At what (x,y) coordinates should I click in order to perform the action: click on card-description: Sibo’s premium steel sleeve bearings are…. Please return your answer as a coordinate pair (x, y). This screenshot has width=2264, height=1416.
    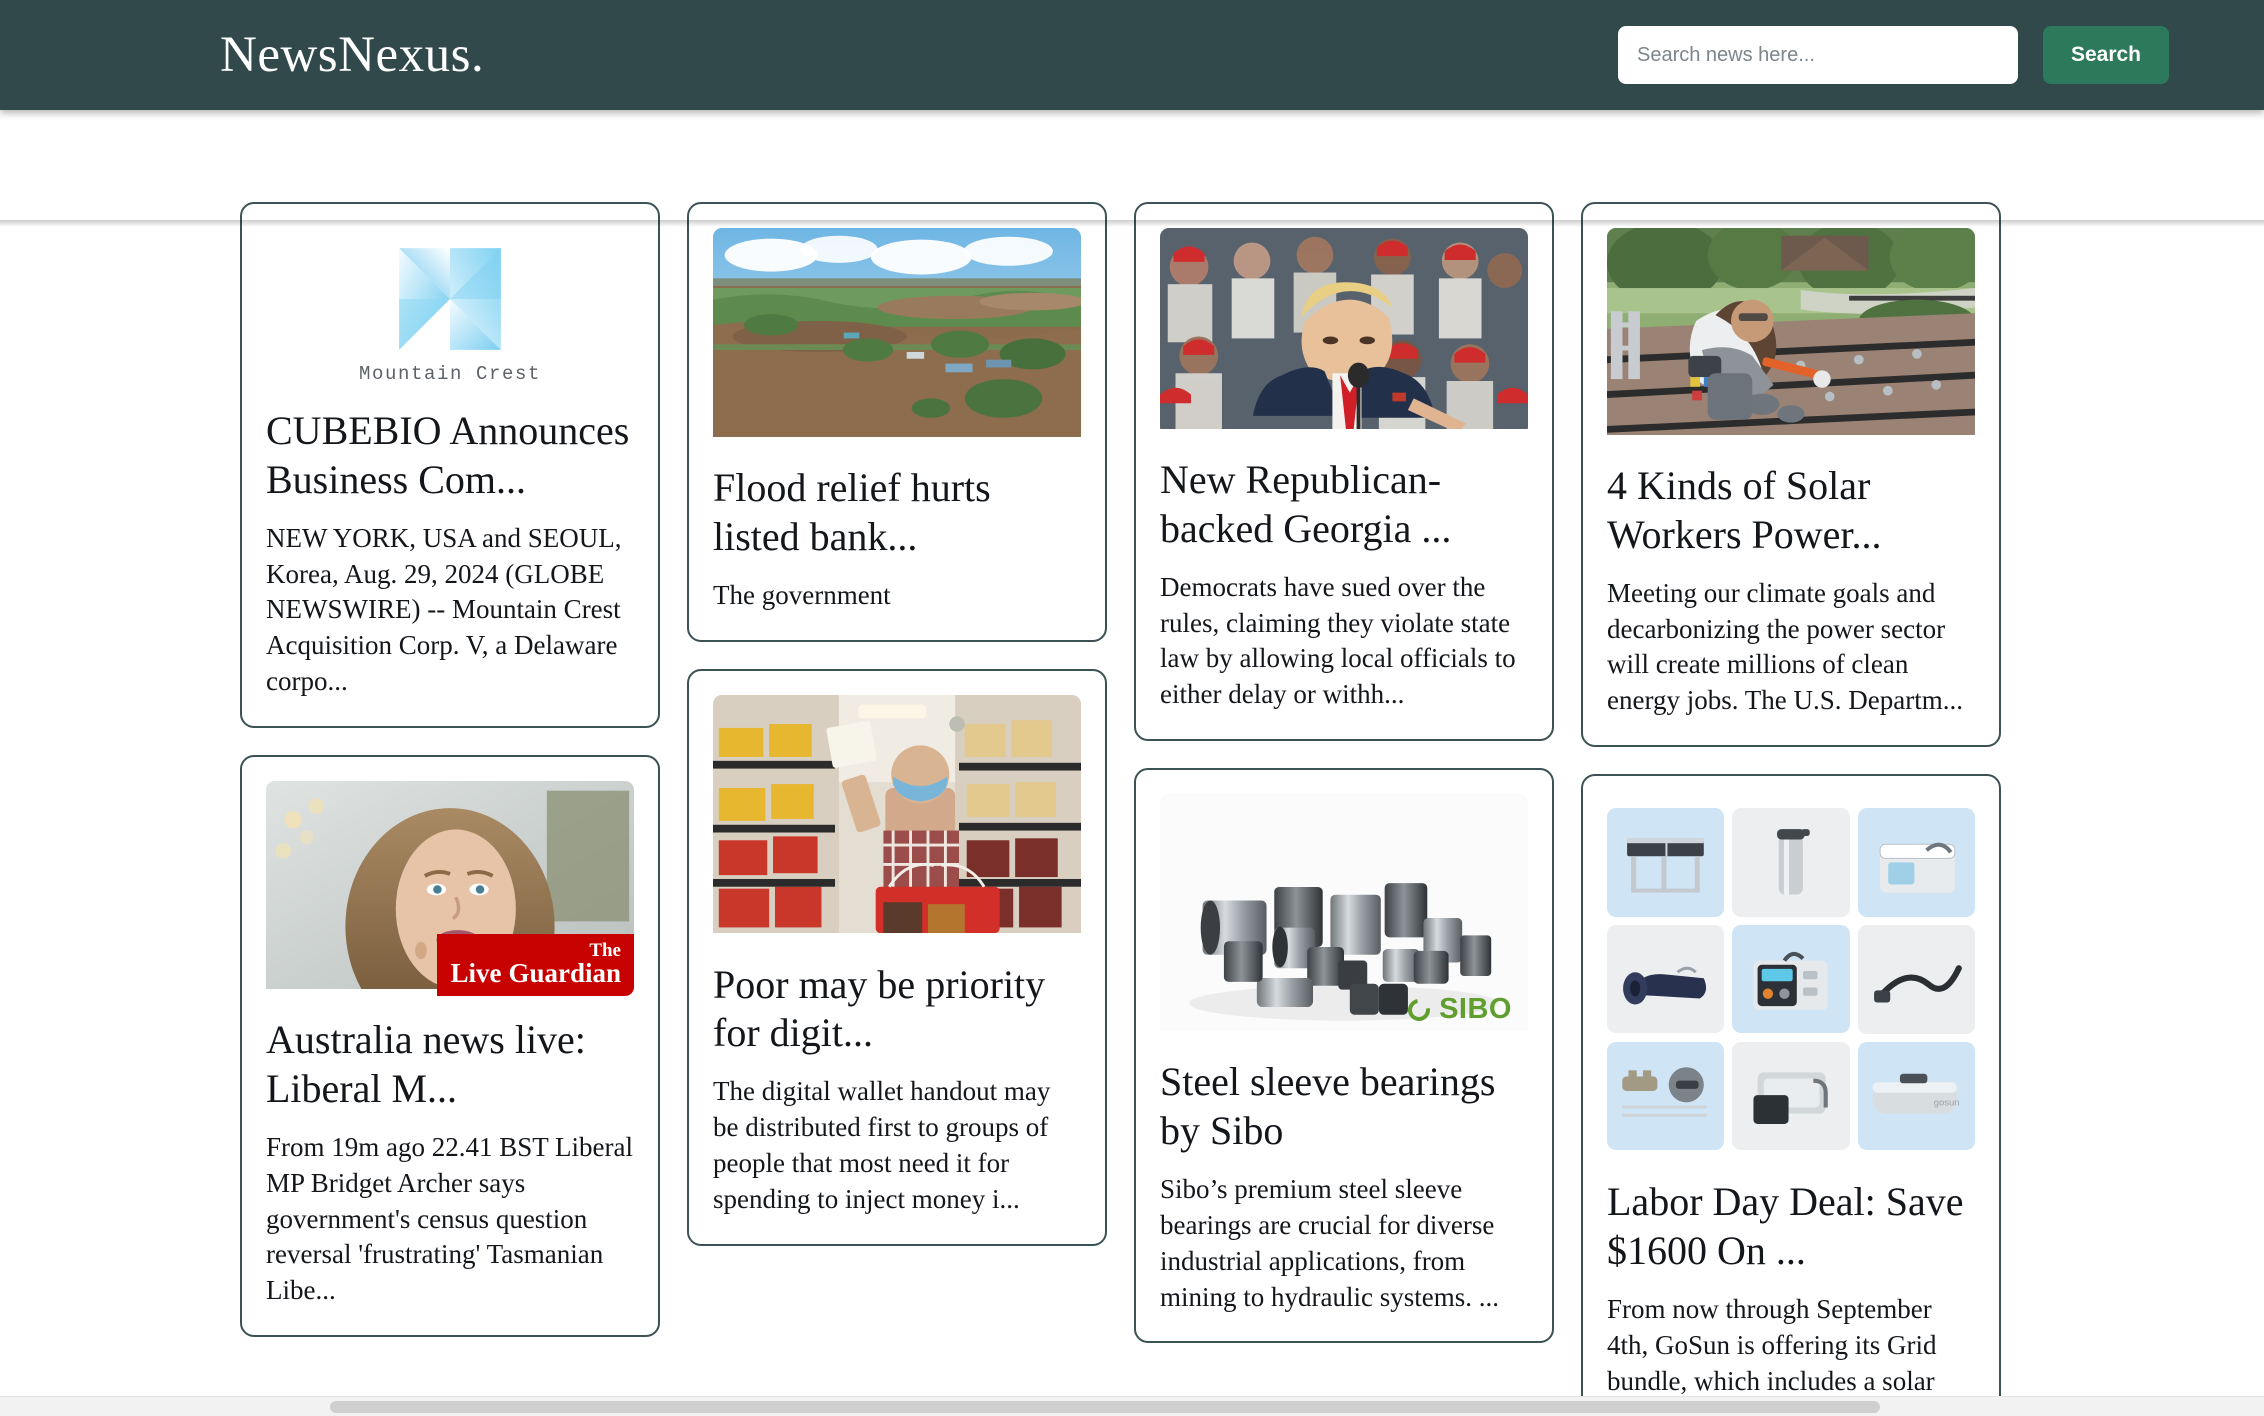
    Looking at the image, I should click on (1329, 1242).